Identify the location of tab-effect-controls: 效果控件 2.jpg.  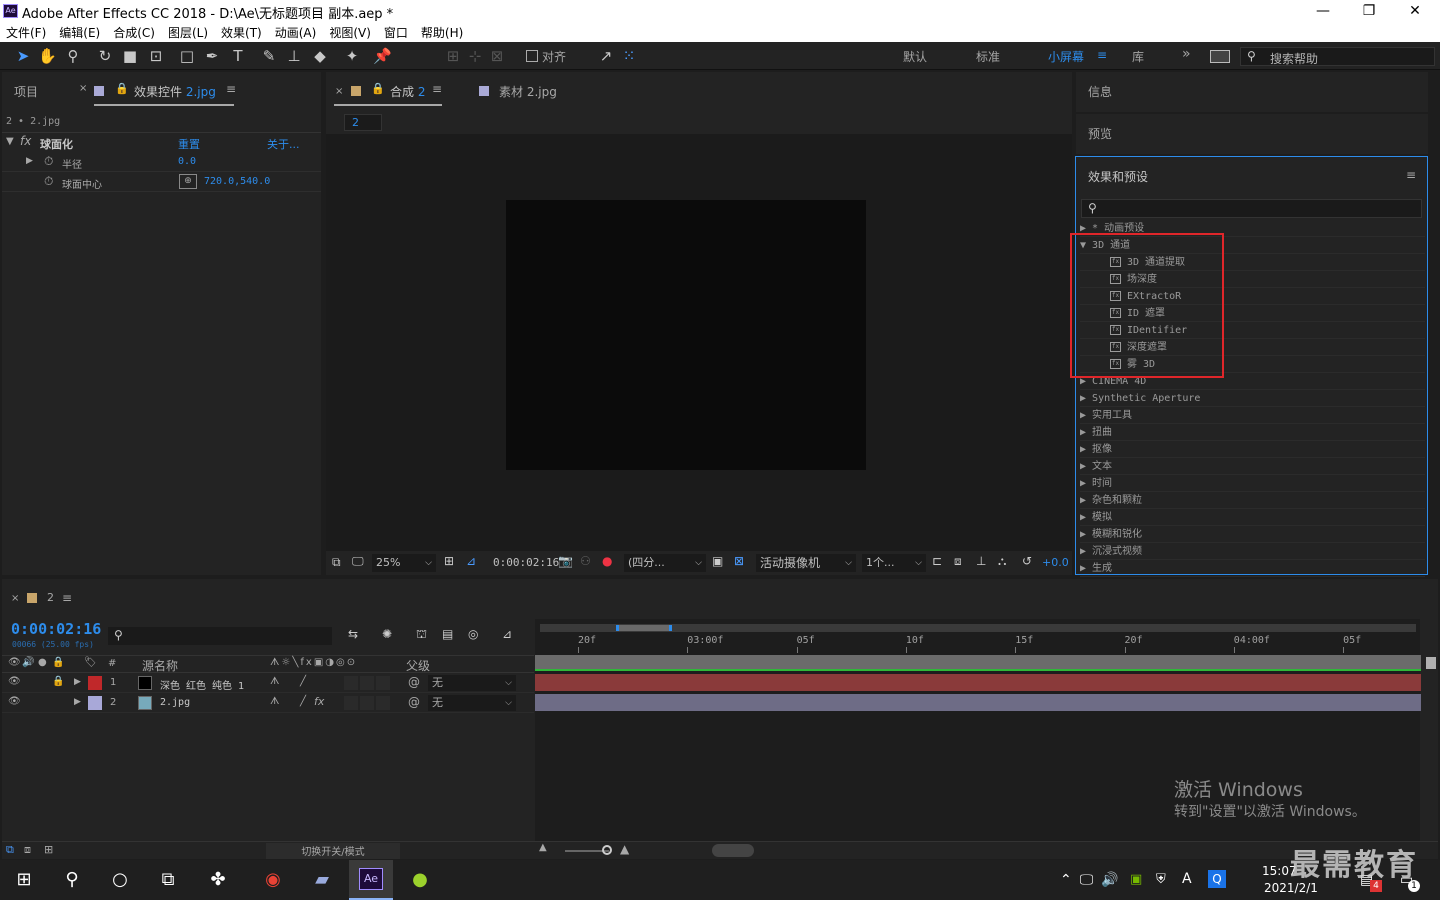
(175, 91).